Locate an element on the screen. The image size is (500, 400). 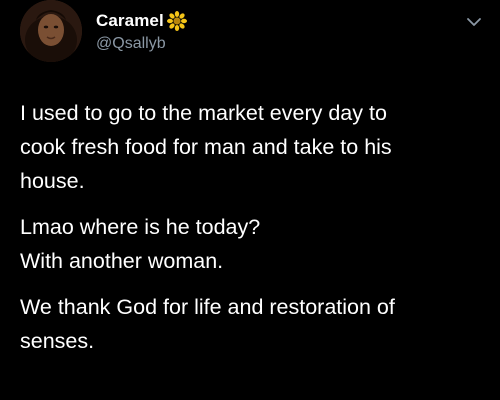
name-row: Caramel is located at coordinates (141, 21).